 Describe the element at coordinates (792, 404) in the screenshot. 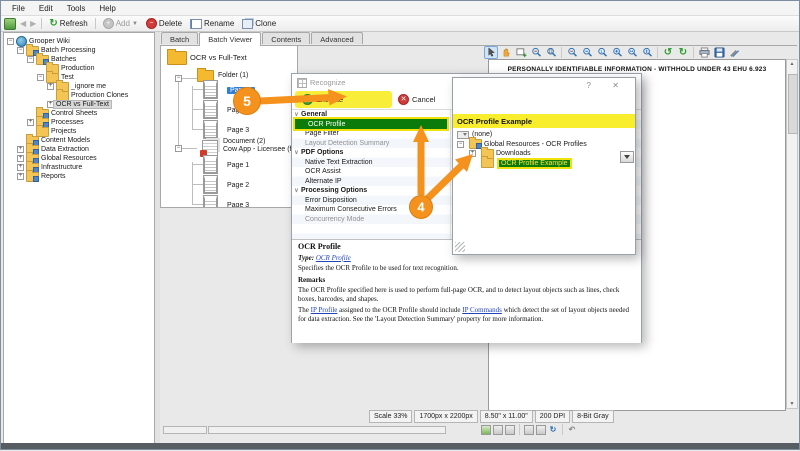

I see `scroll-down-icon: ▼` at that location.